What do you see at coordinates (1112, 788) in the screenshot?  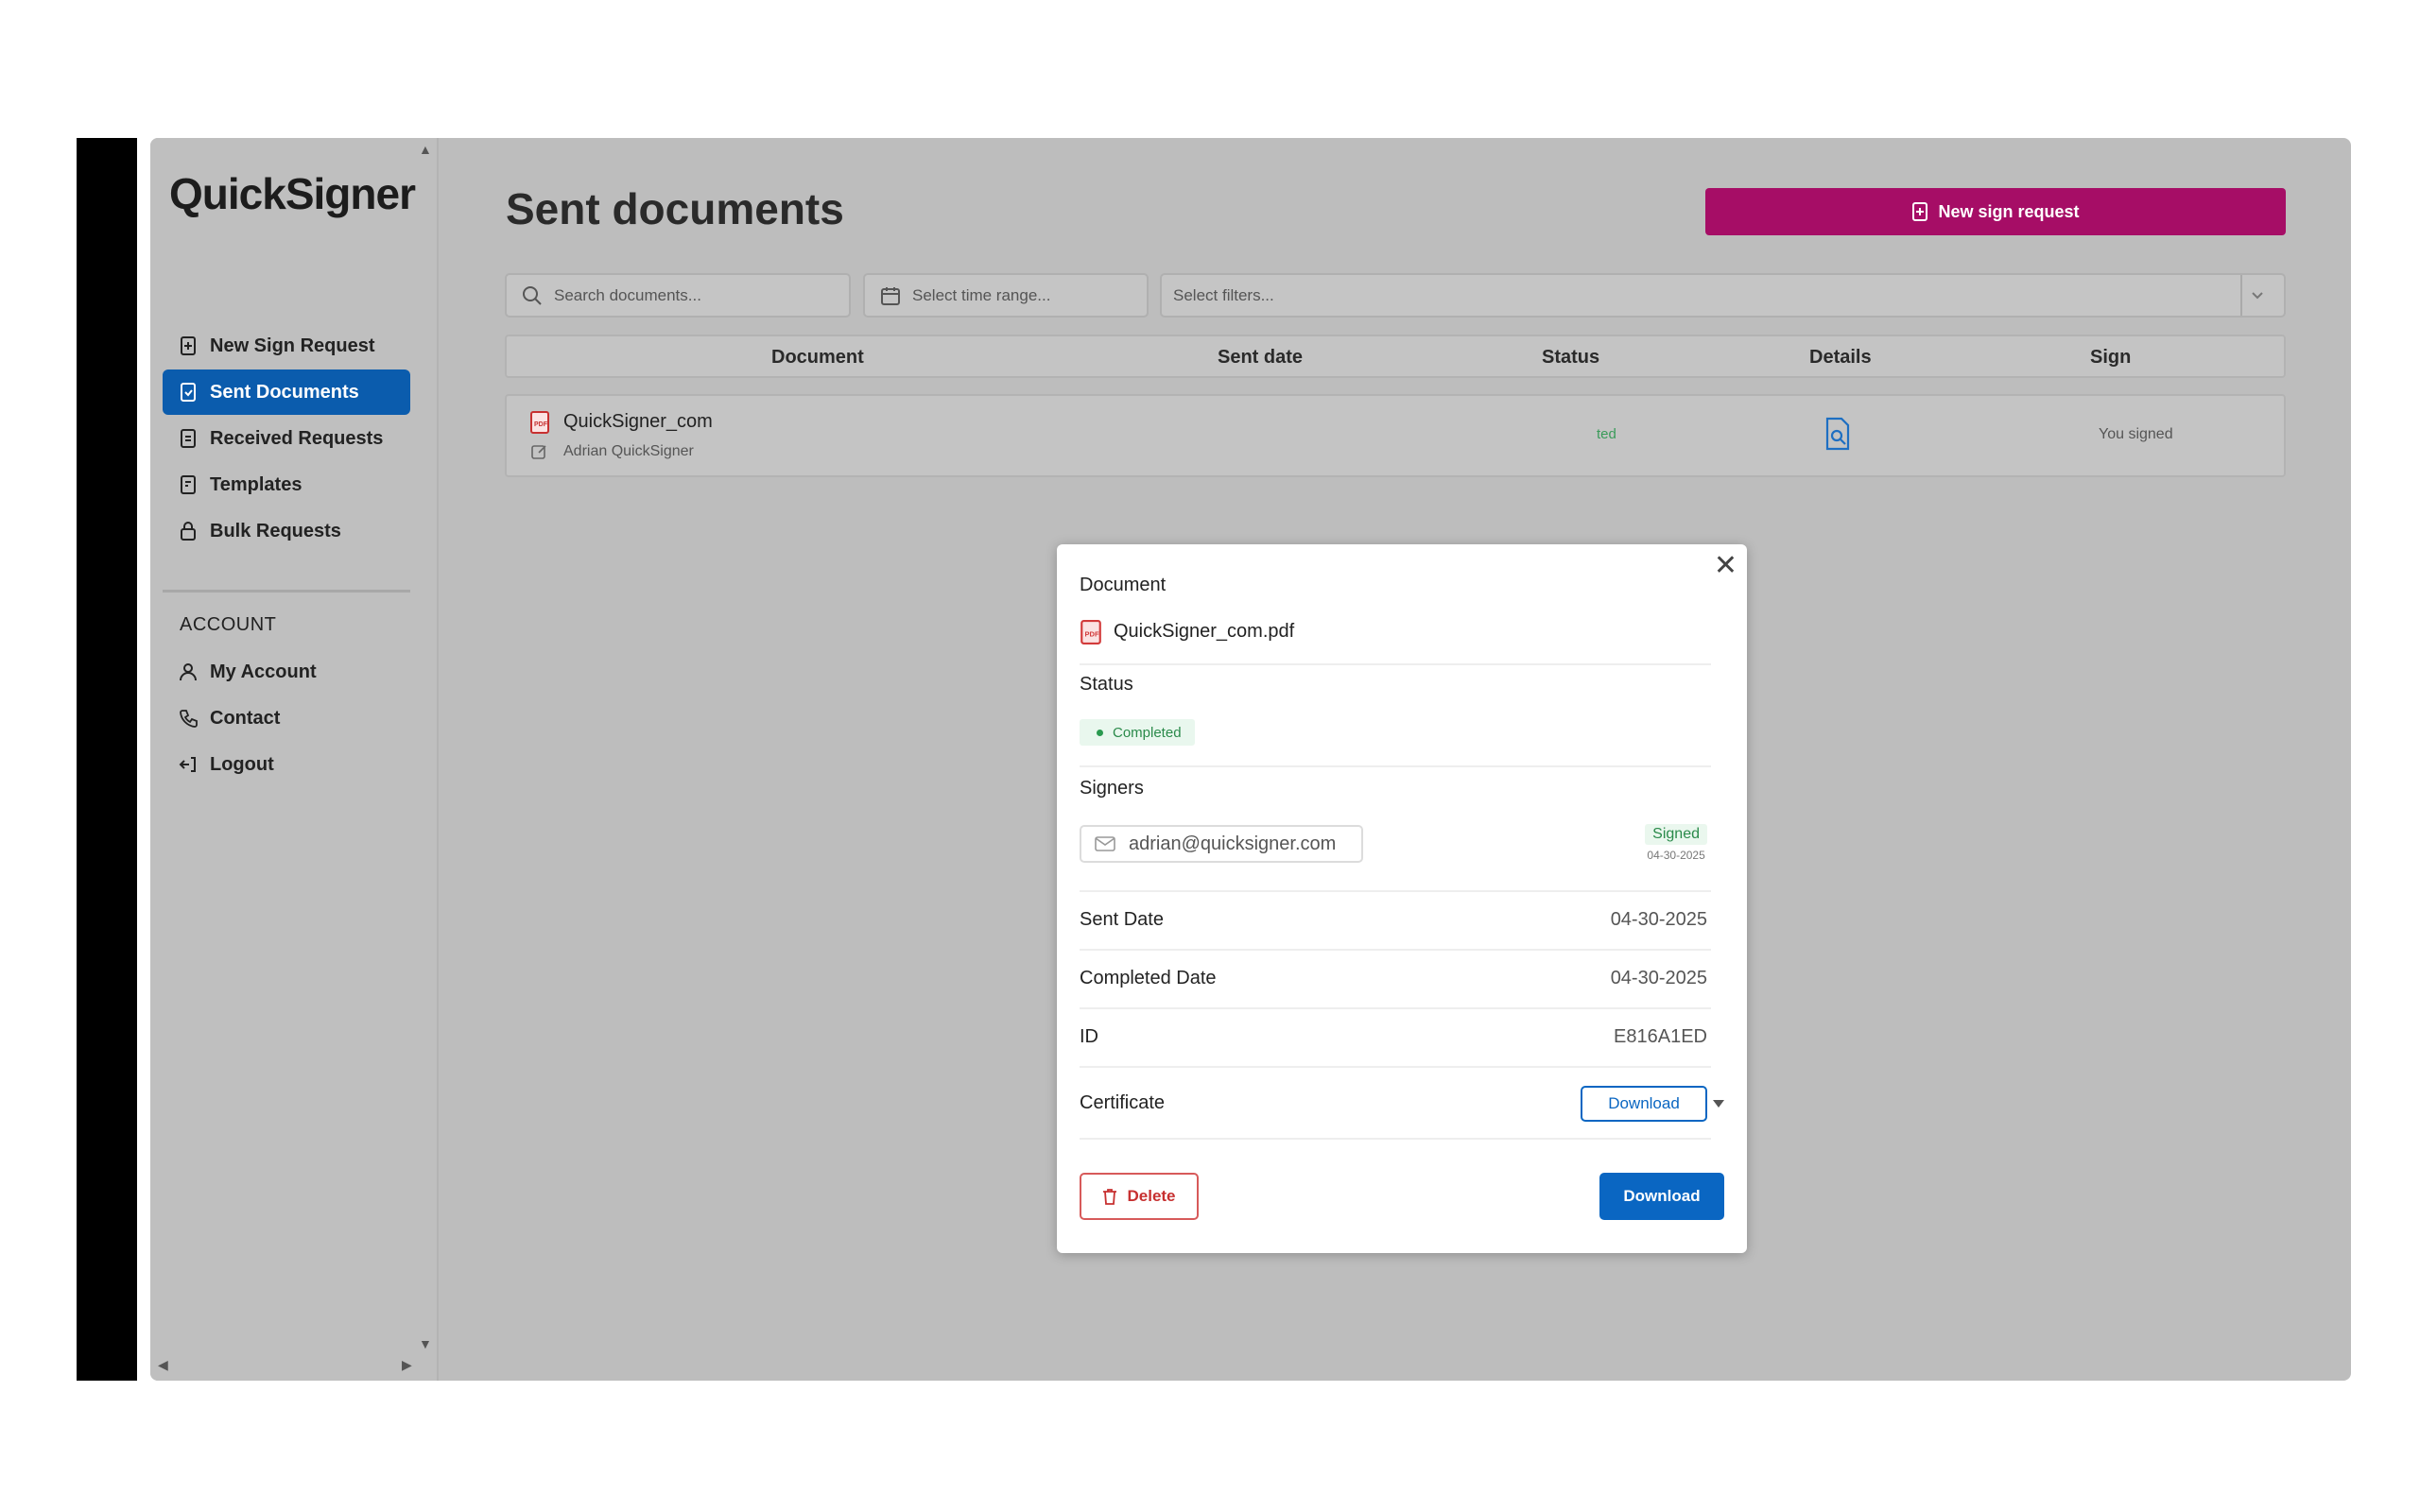 I see `signers-label: Signers` at bounding box center [1112, 788].